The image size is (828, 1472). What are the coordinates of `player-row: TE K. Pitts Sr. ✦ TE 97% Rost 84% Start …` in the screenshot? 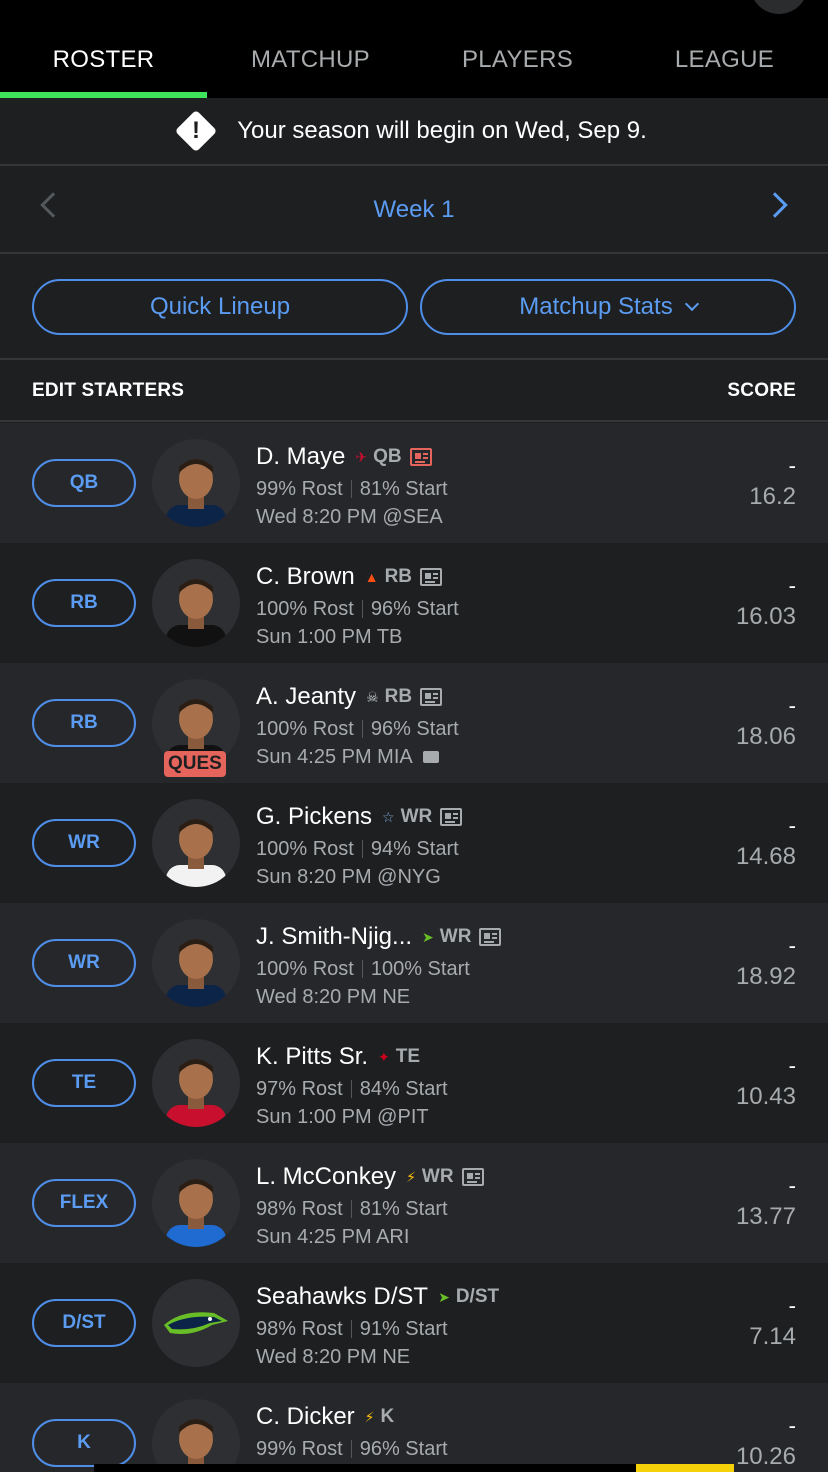 It's located at (414, 1083).